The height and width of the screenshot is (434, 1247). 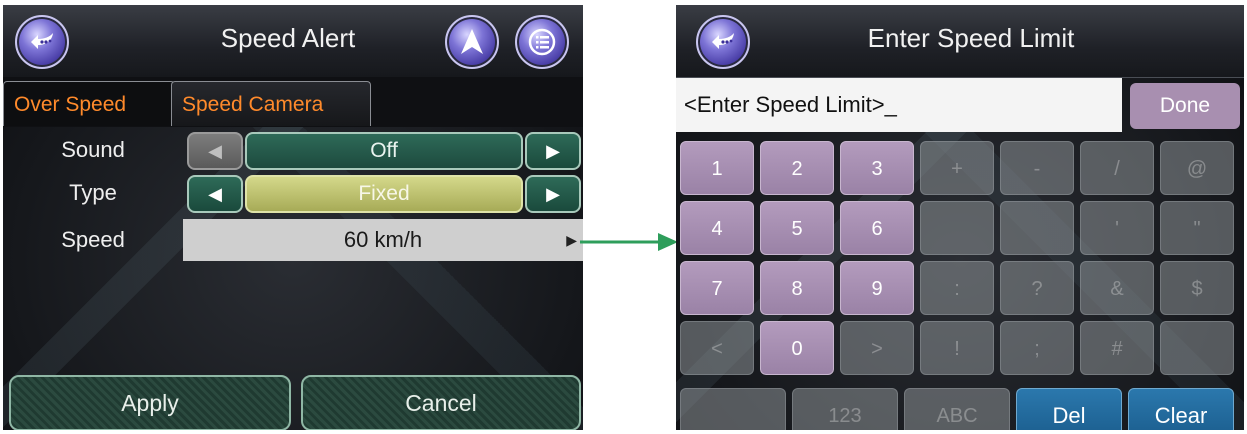 What do you see at coordinates (877, 228) in the screenshot?
I see `key-6: 6` at bounding box center [877, 228].